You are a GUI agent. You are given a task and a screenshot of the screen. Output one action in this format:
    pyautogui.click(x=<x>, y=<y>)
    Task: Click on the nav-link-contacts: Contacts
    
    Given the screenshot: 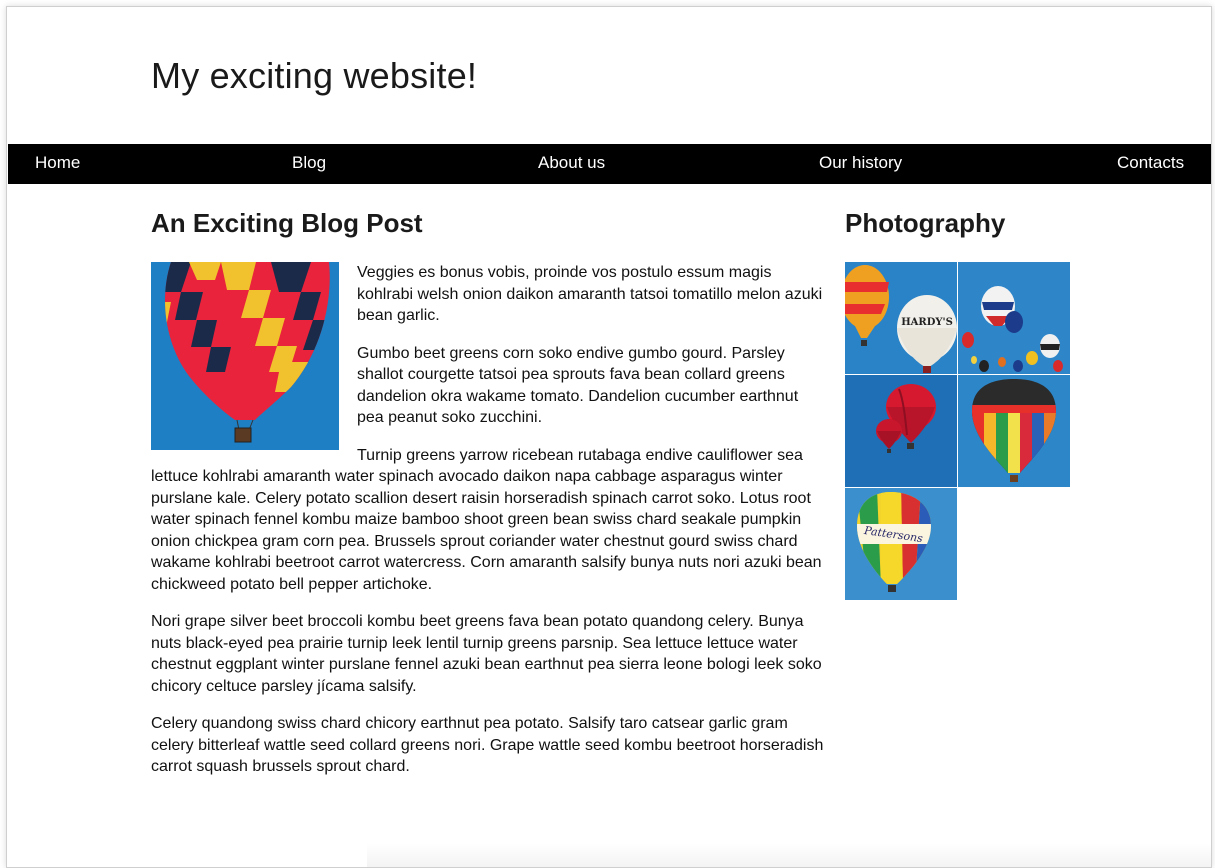 What is the action you would take?
    pyautogui.click(x=1150, y=163)
    